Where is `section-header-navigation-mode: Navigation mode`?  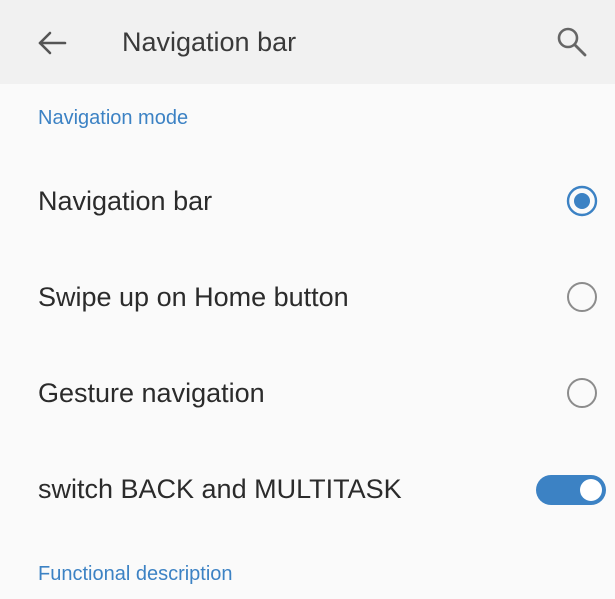 section-header-navigation-mode: Navigation mode is located at coordinates (113, 118).